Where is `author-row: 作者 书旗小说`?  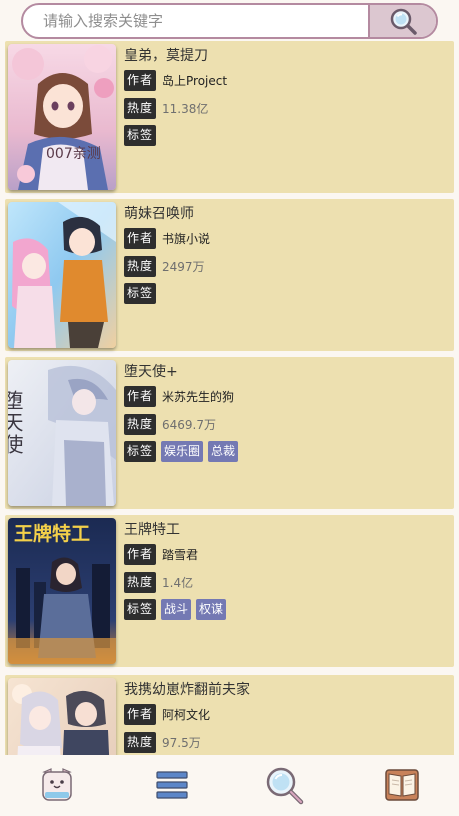
author-row: 作者 书旗小说 is located at coordinates (167, 238).